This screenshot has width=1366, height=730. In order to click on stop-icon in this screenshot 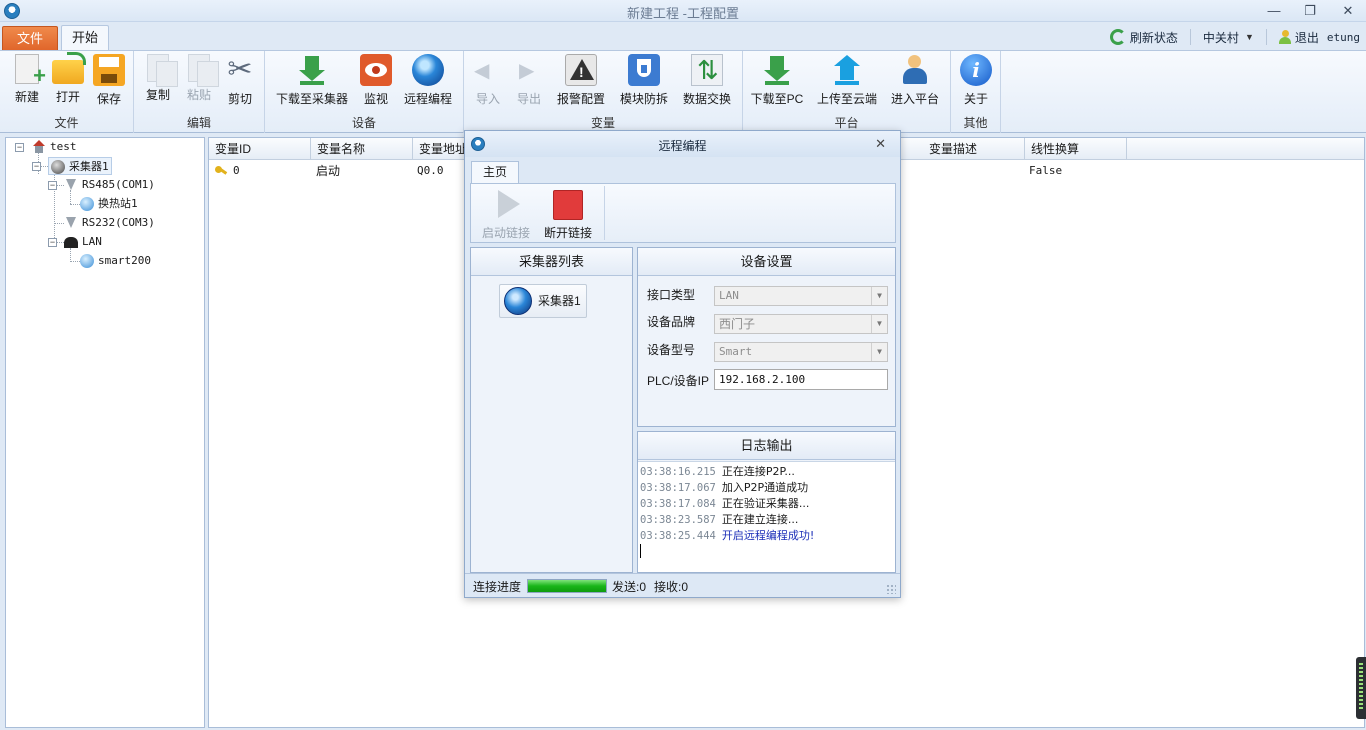, I will do `click(568, 205)`.